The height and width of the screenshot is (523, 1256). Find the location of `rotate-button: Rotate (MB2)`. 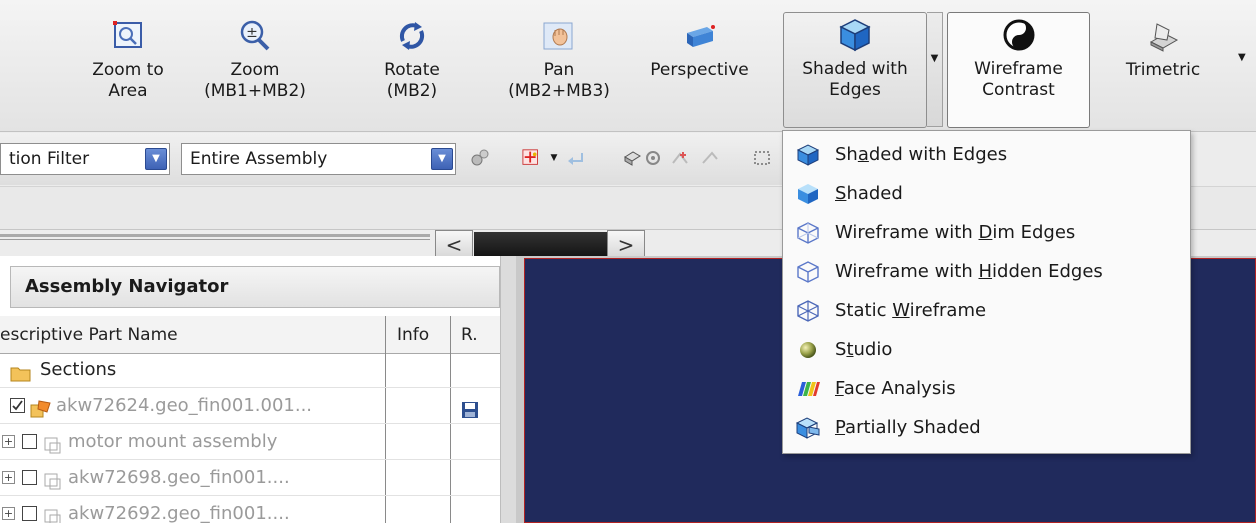

rotate-button: Rotate (MB2) is located at coordinates (412, 70).